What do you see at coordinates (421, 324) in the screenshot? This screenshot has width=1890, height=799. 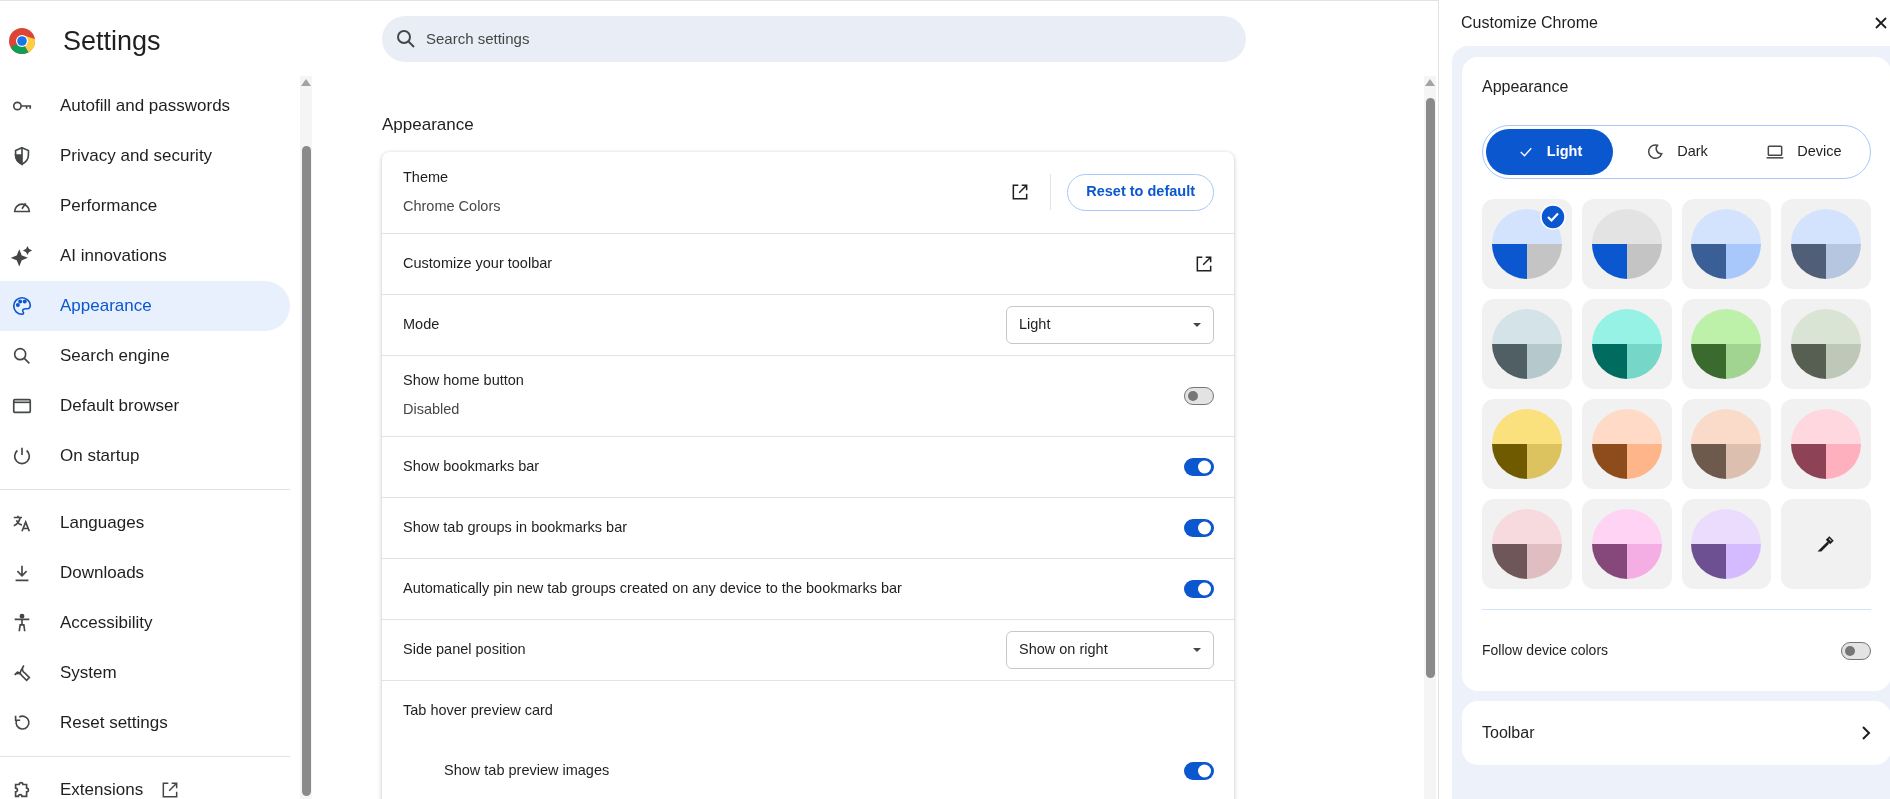 I see `setting-label: Mode` at bounding box center [421, 324].